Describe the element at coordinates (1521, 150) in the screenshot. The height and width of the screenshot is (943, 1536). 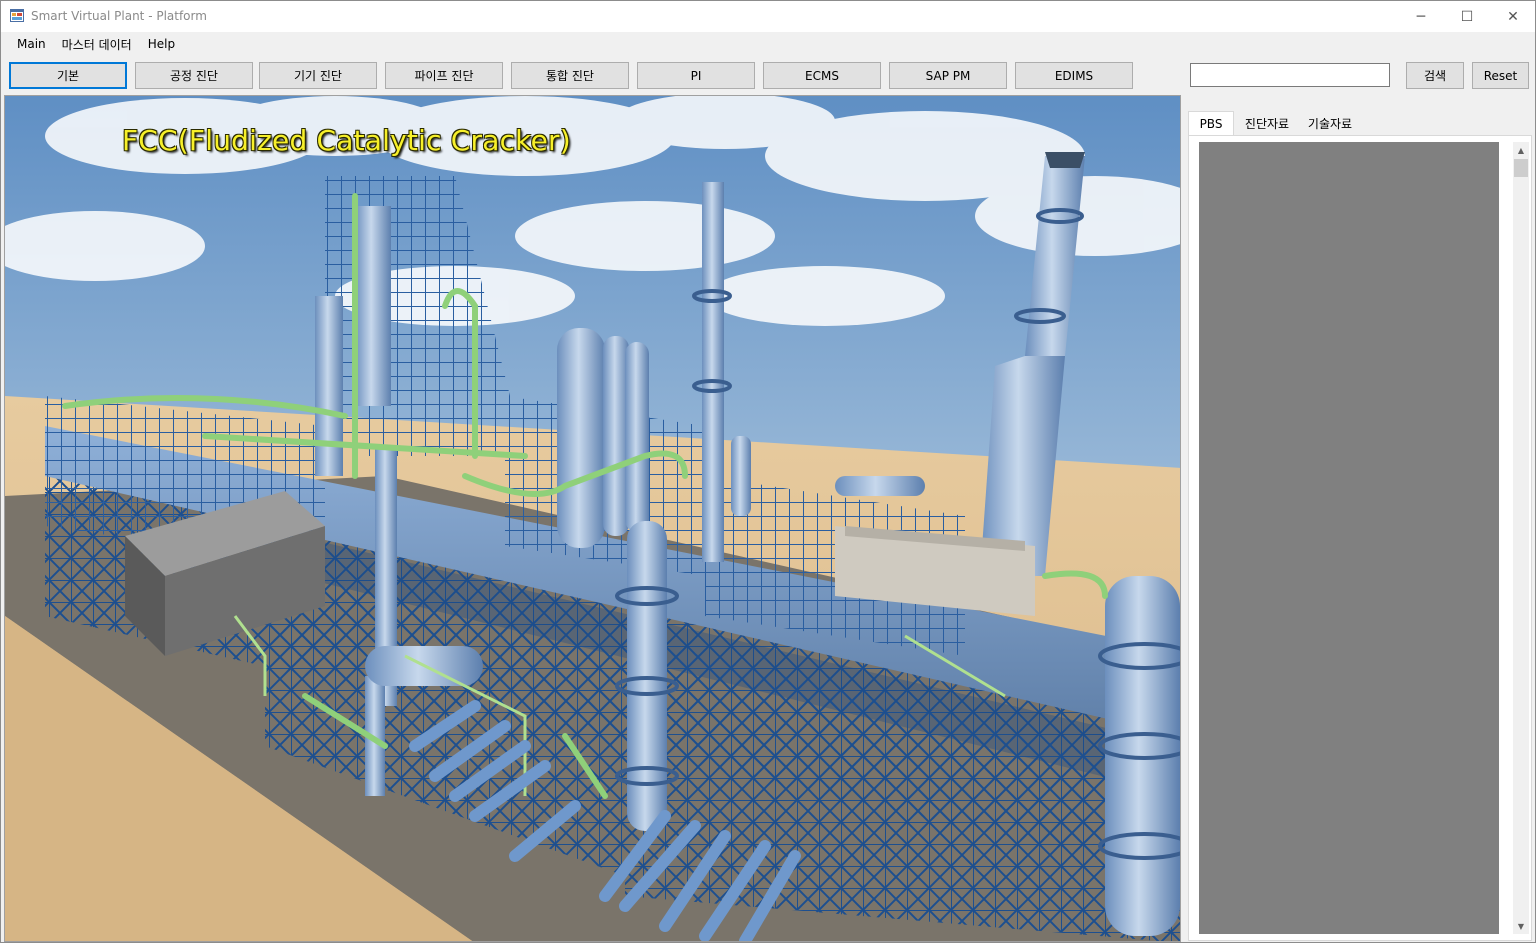
I see `scroll-up-icon: ▲` at that location.